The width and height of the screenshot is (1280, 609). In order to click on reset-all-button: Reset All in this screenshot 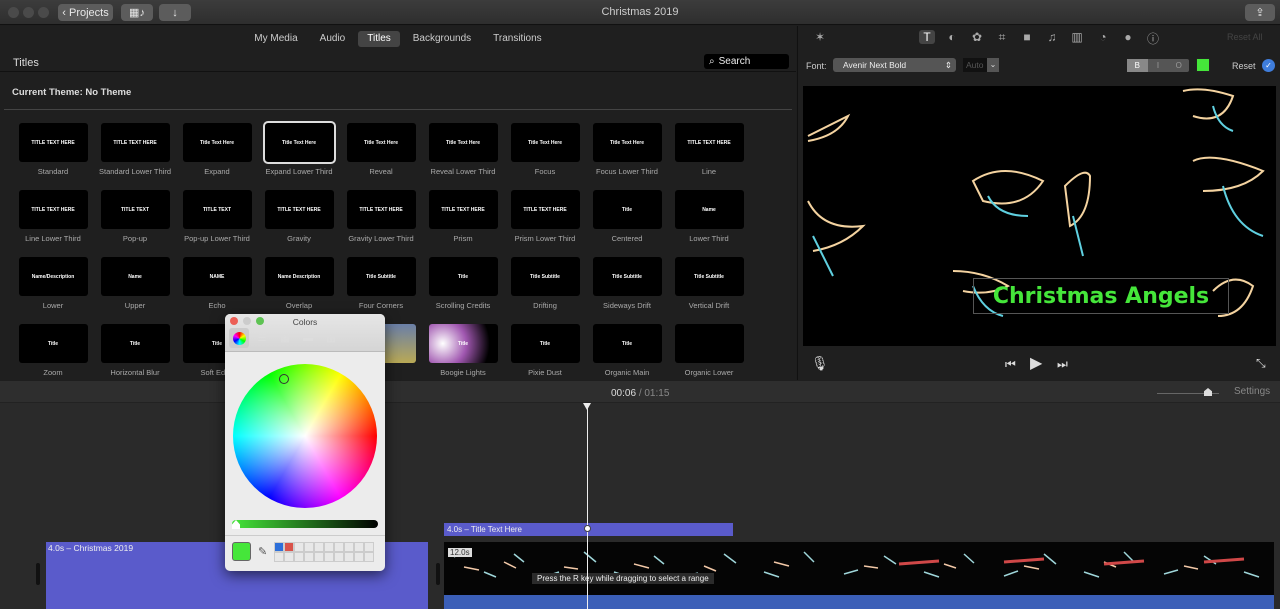, I will do `click(1245, 37)`.